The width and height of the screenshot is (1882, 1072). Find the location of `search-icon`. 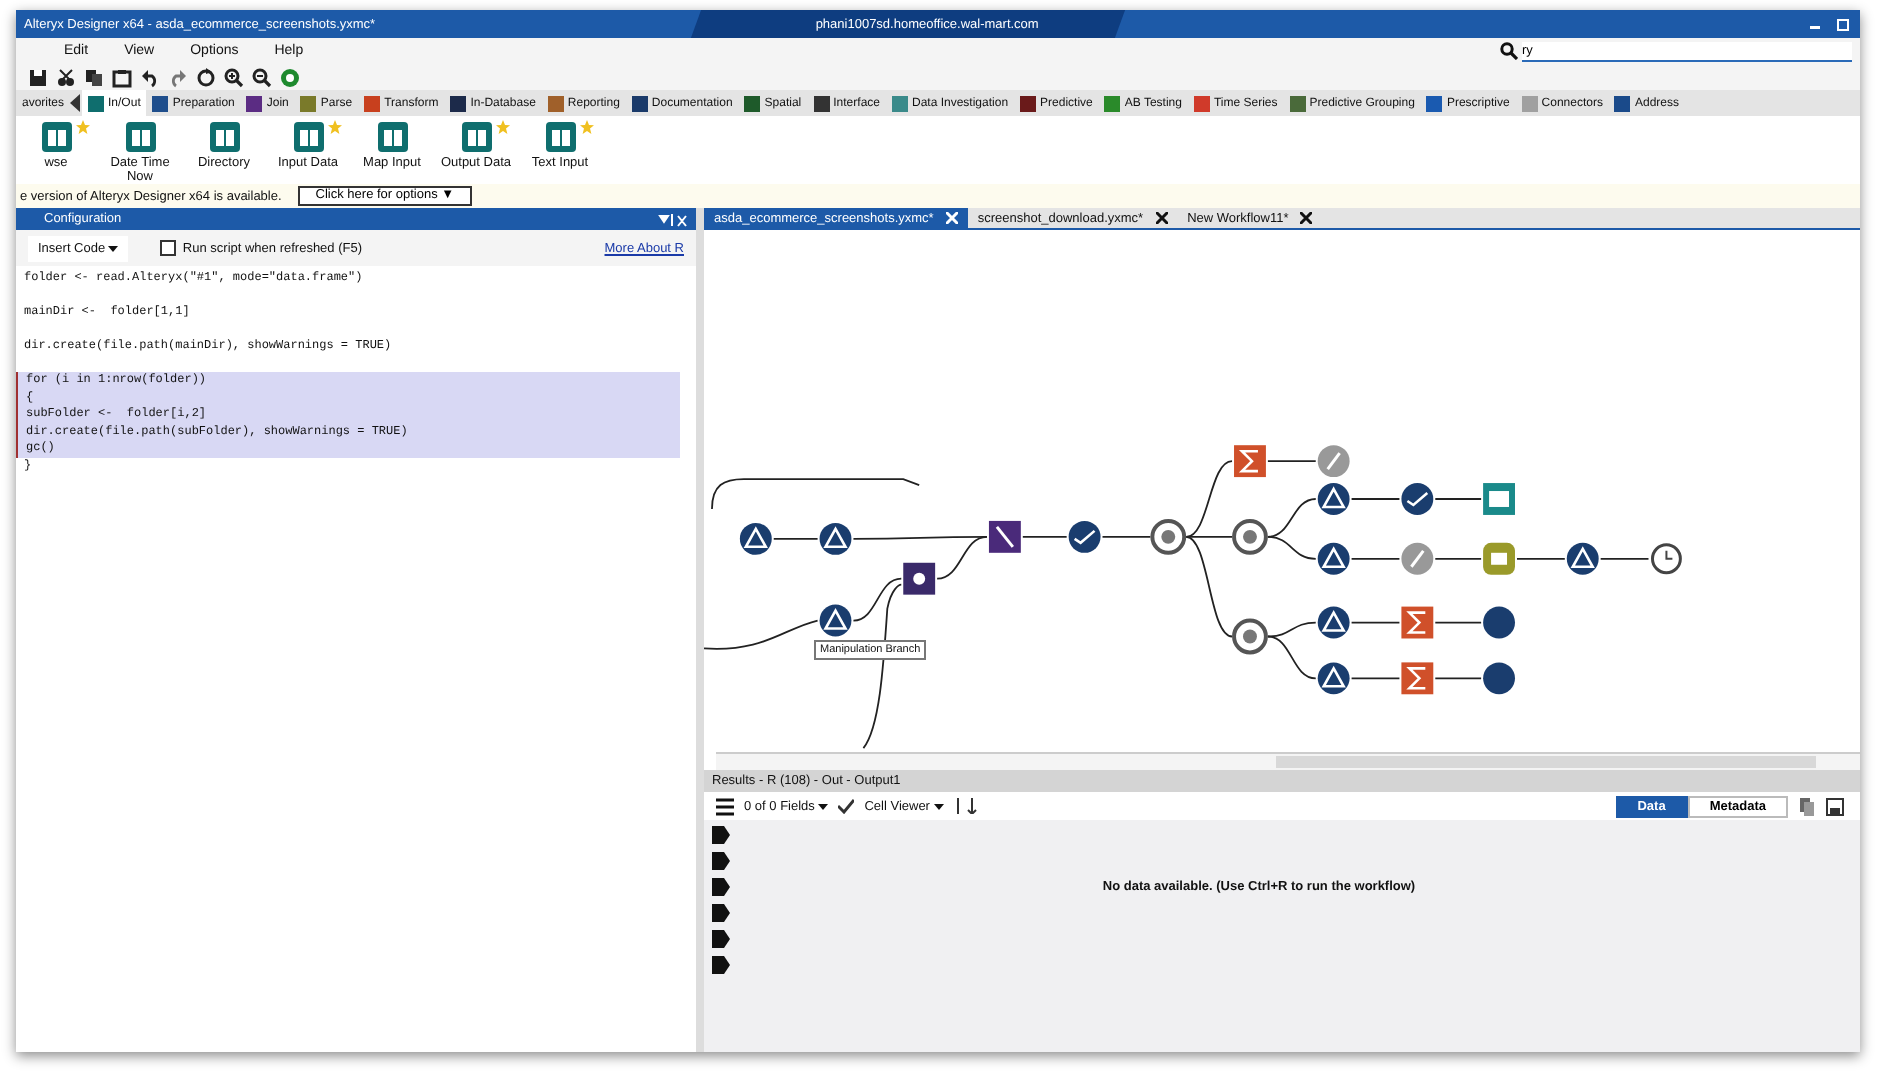

search-icon is located at coordinates (1509, 51).